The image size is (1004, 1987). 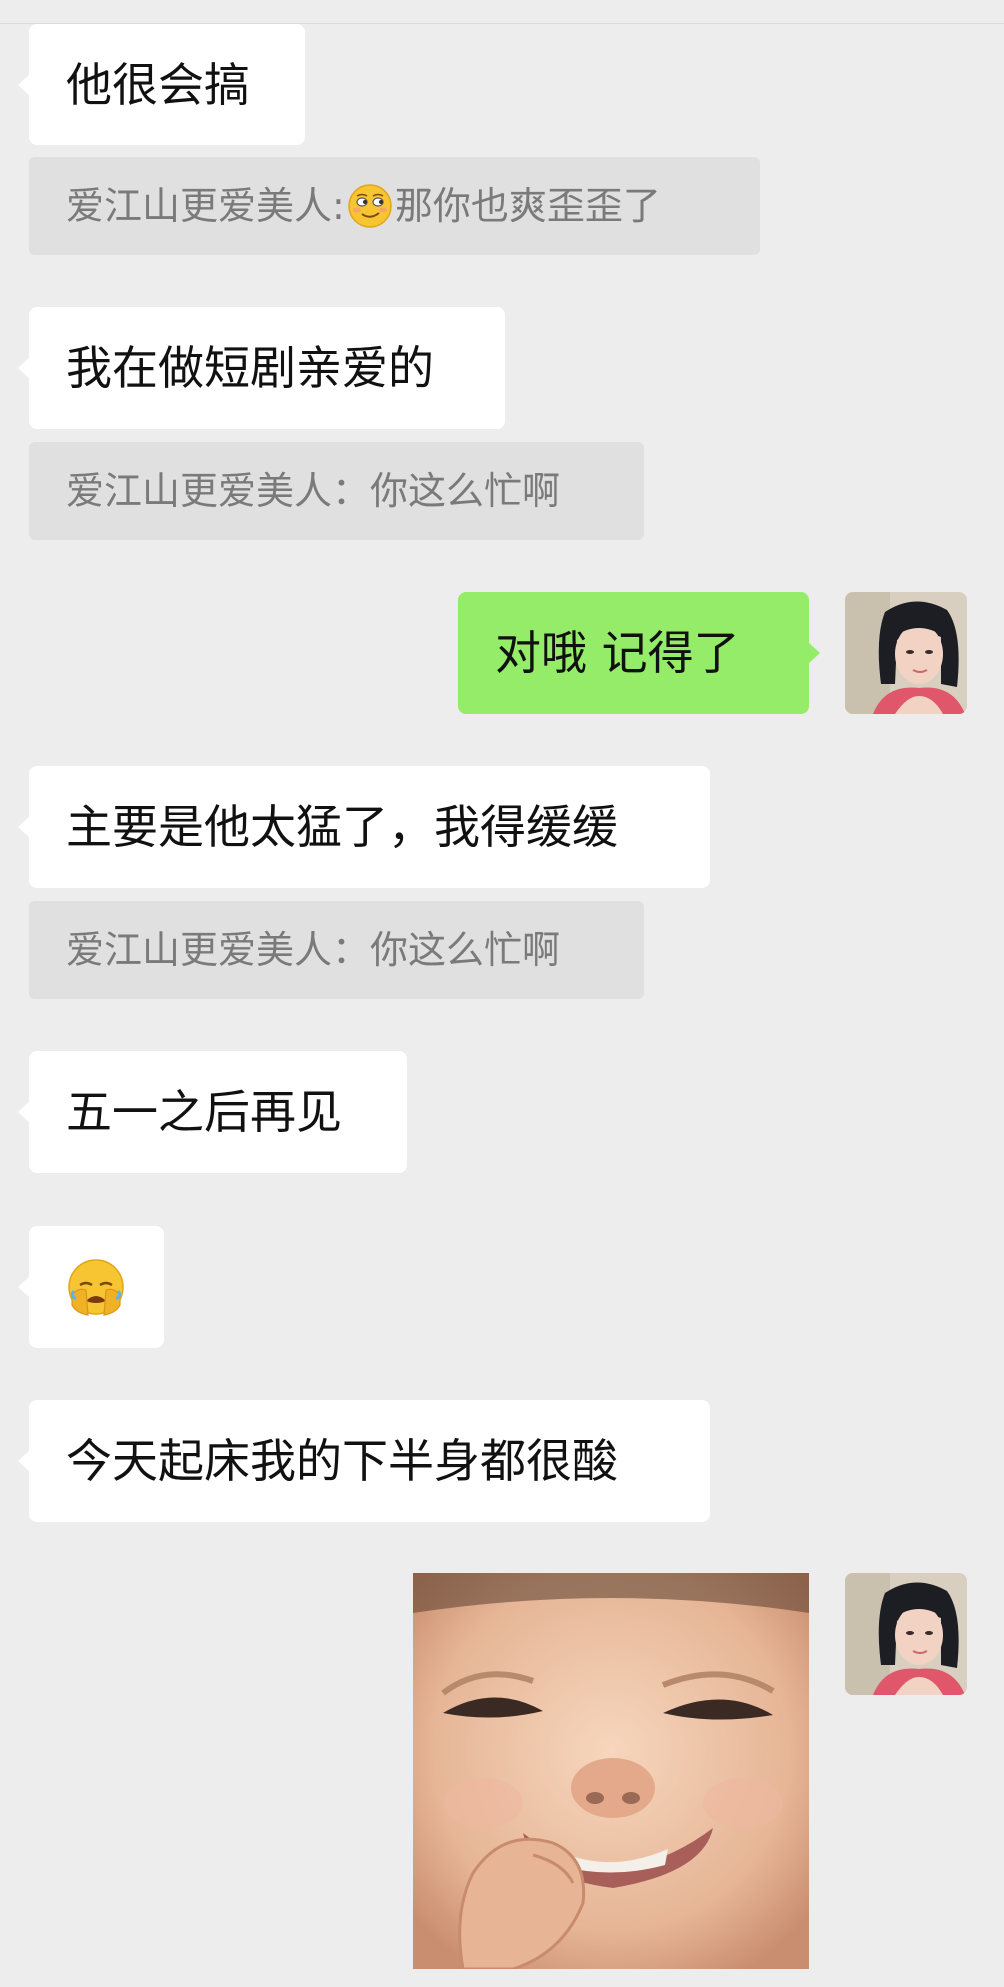 I want to click on smirk-face-icon, so click(x=370, y=206).